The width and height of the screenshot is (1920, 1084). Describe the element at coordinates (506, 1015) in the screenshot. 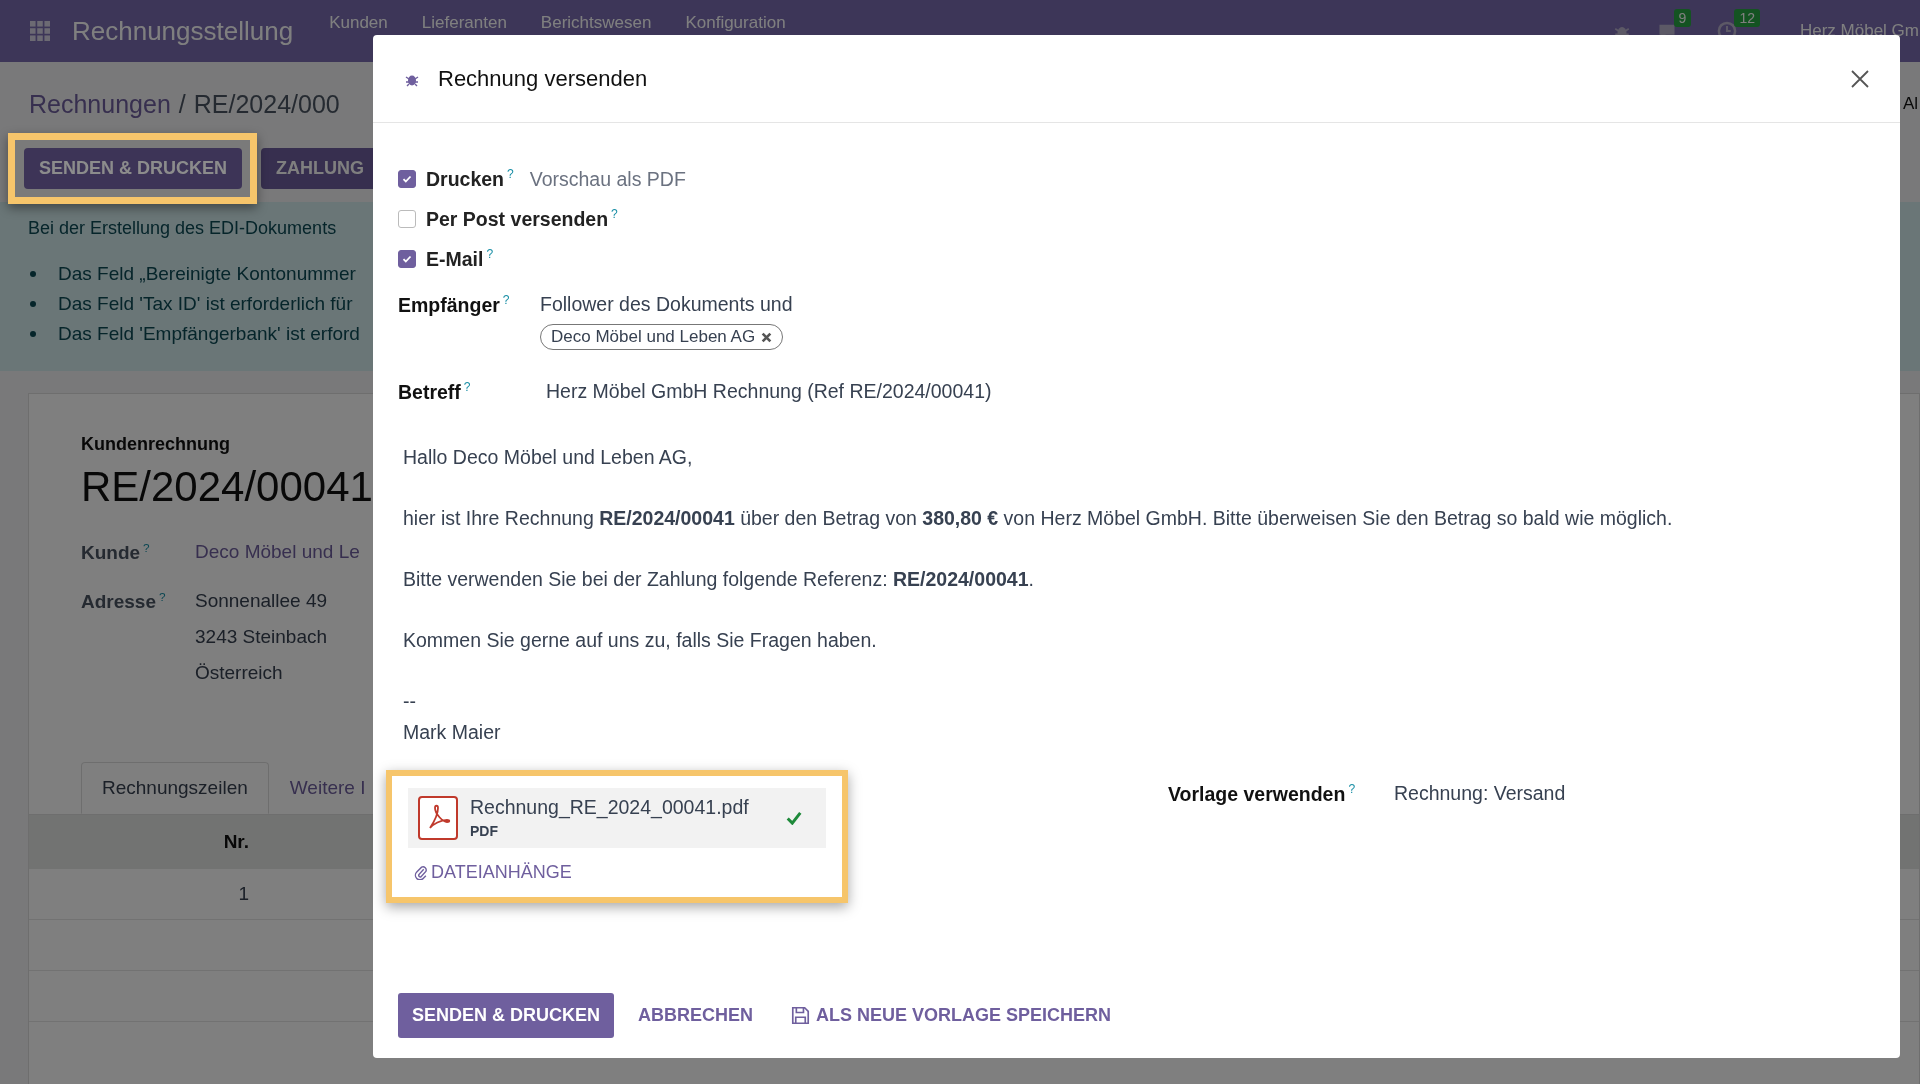

I see `send-print-button: SENDEN & DRUCKEN` at that location.